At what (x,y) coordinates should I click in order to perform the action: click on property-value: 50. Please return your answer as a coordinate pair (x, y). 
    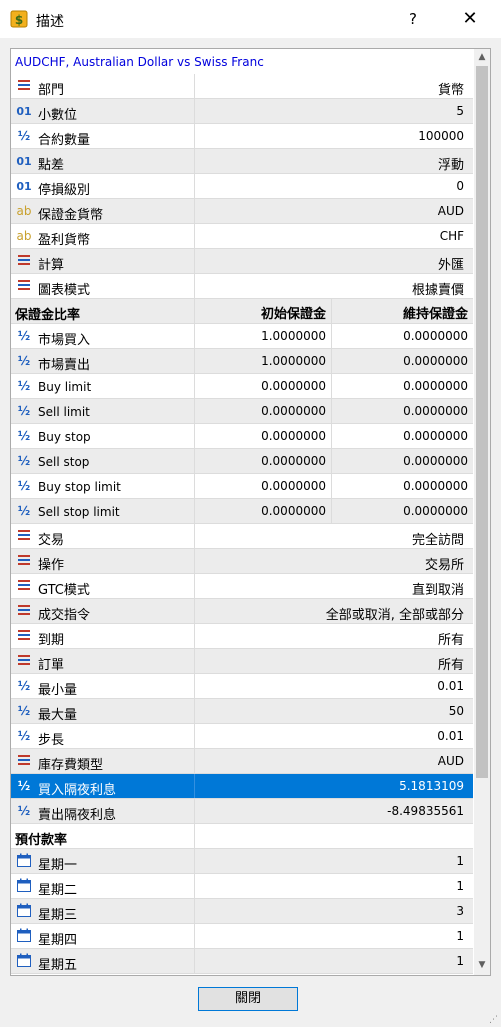
    Looking at the image, I should click on (456, 711).